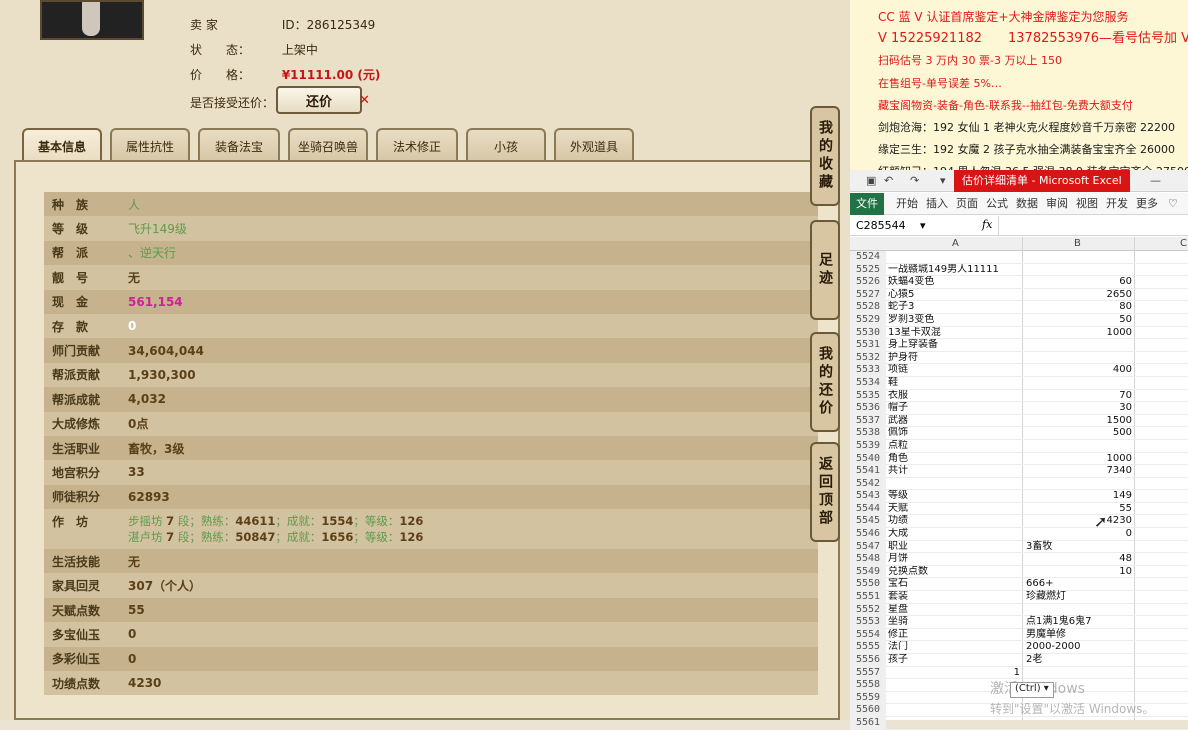  I want to click on sheet-row: 5551 套装 珍藏燃灯, so click(1019, 597).